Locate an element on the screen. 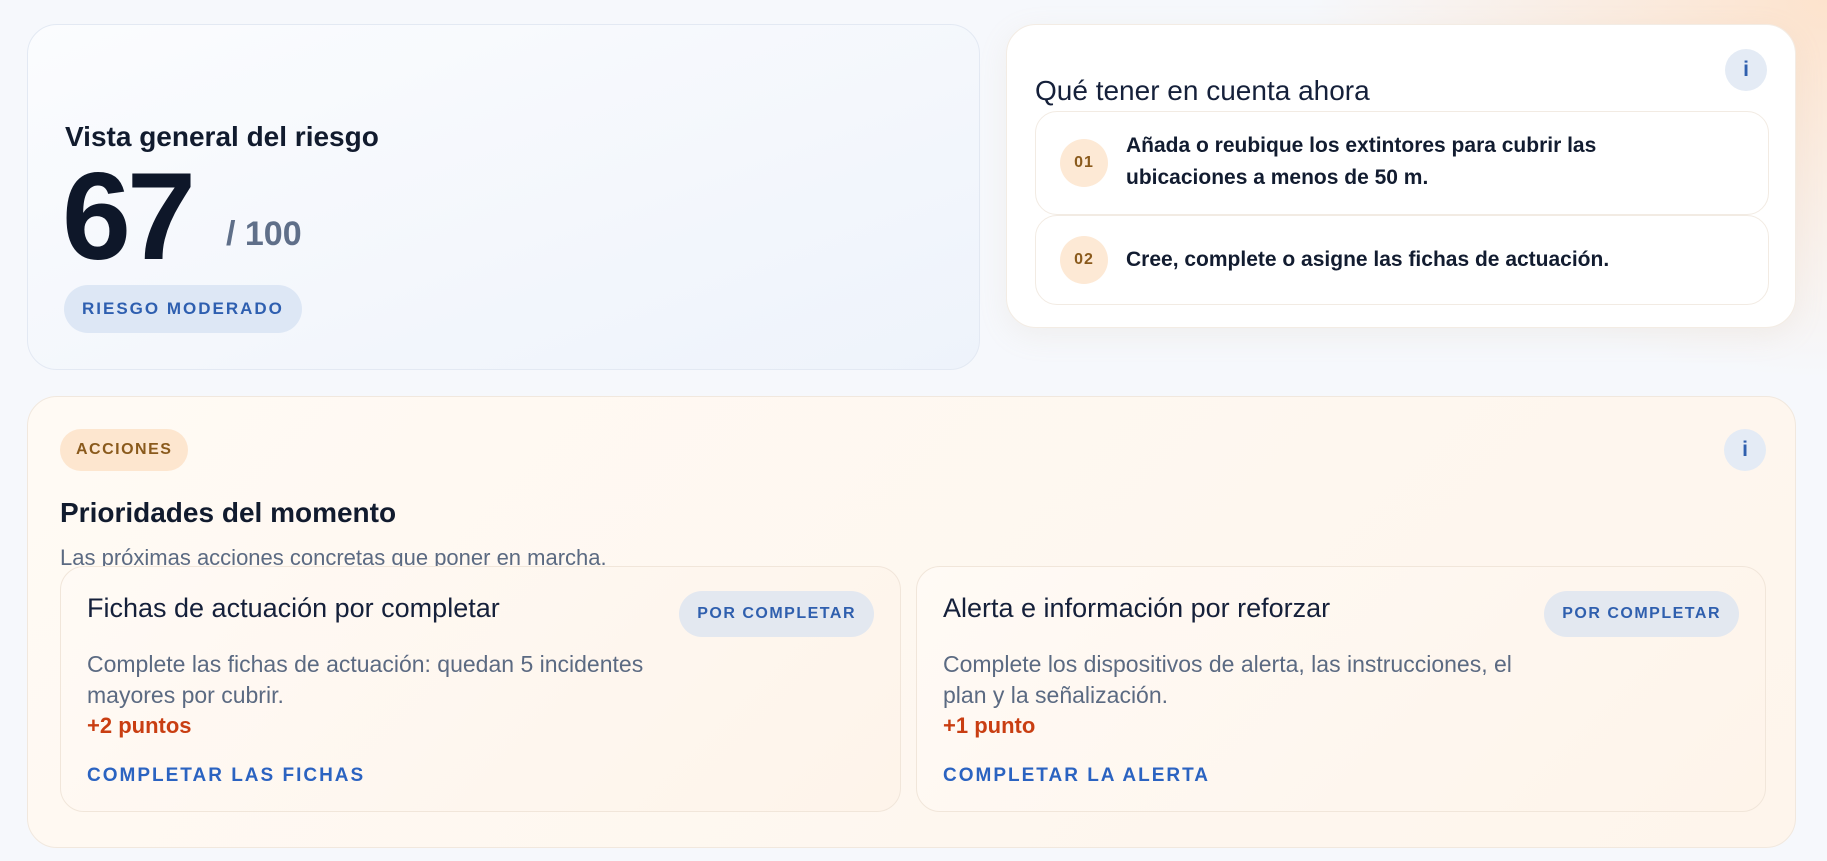 The width and height of the screenshot is (1827, 861). tips-info-icon: i is located at coordinates (1746, 70).